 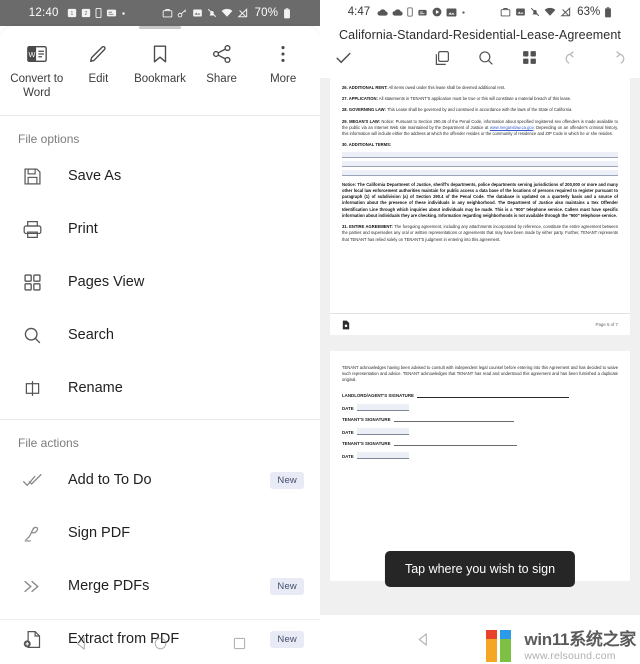 I want to click on home-icon, so click(x=160, y=646).